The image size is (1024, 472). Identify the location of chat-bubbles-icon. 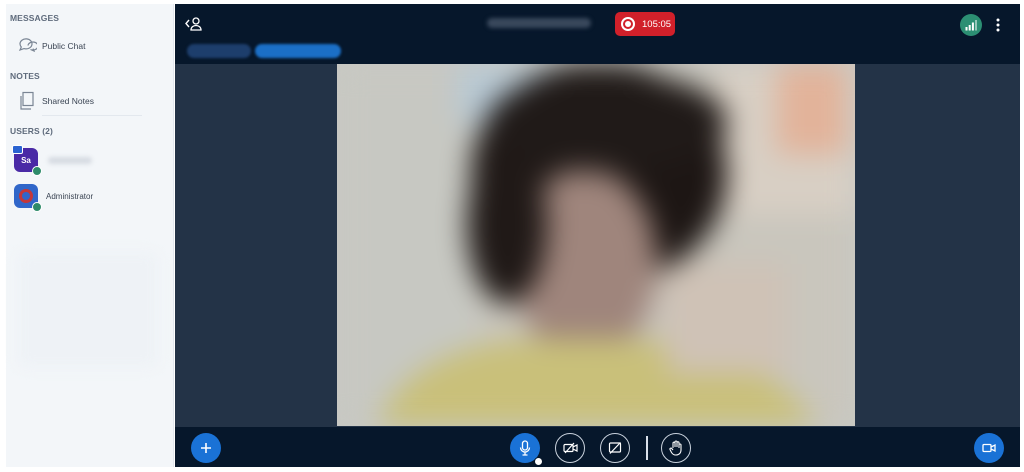
(27, 46).